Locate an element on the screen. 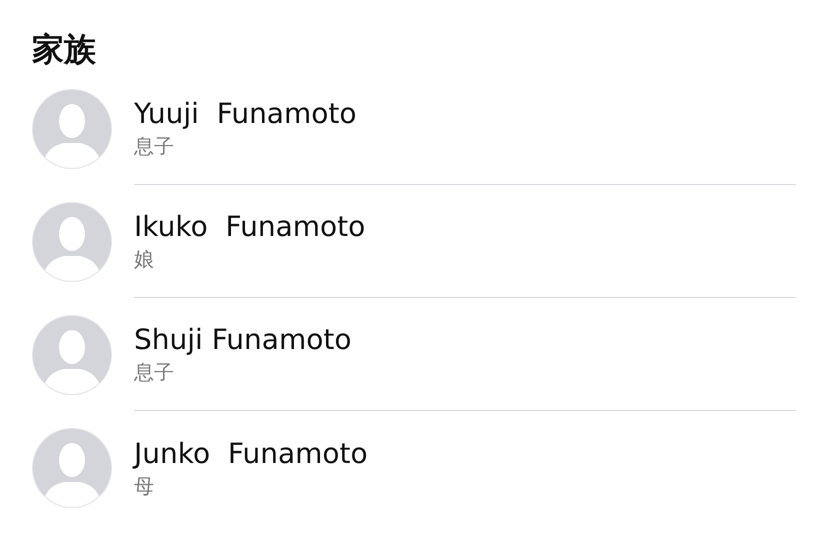  contact-name: Shuji Funamoto is located at coordinates (243, 340).